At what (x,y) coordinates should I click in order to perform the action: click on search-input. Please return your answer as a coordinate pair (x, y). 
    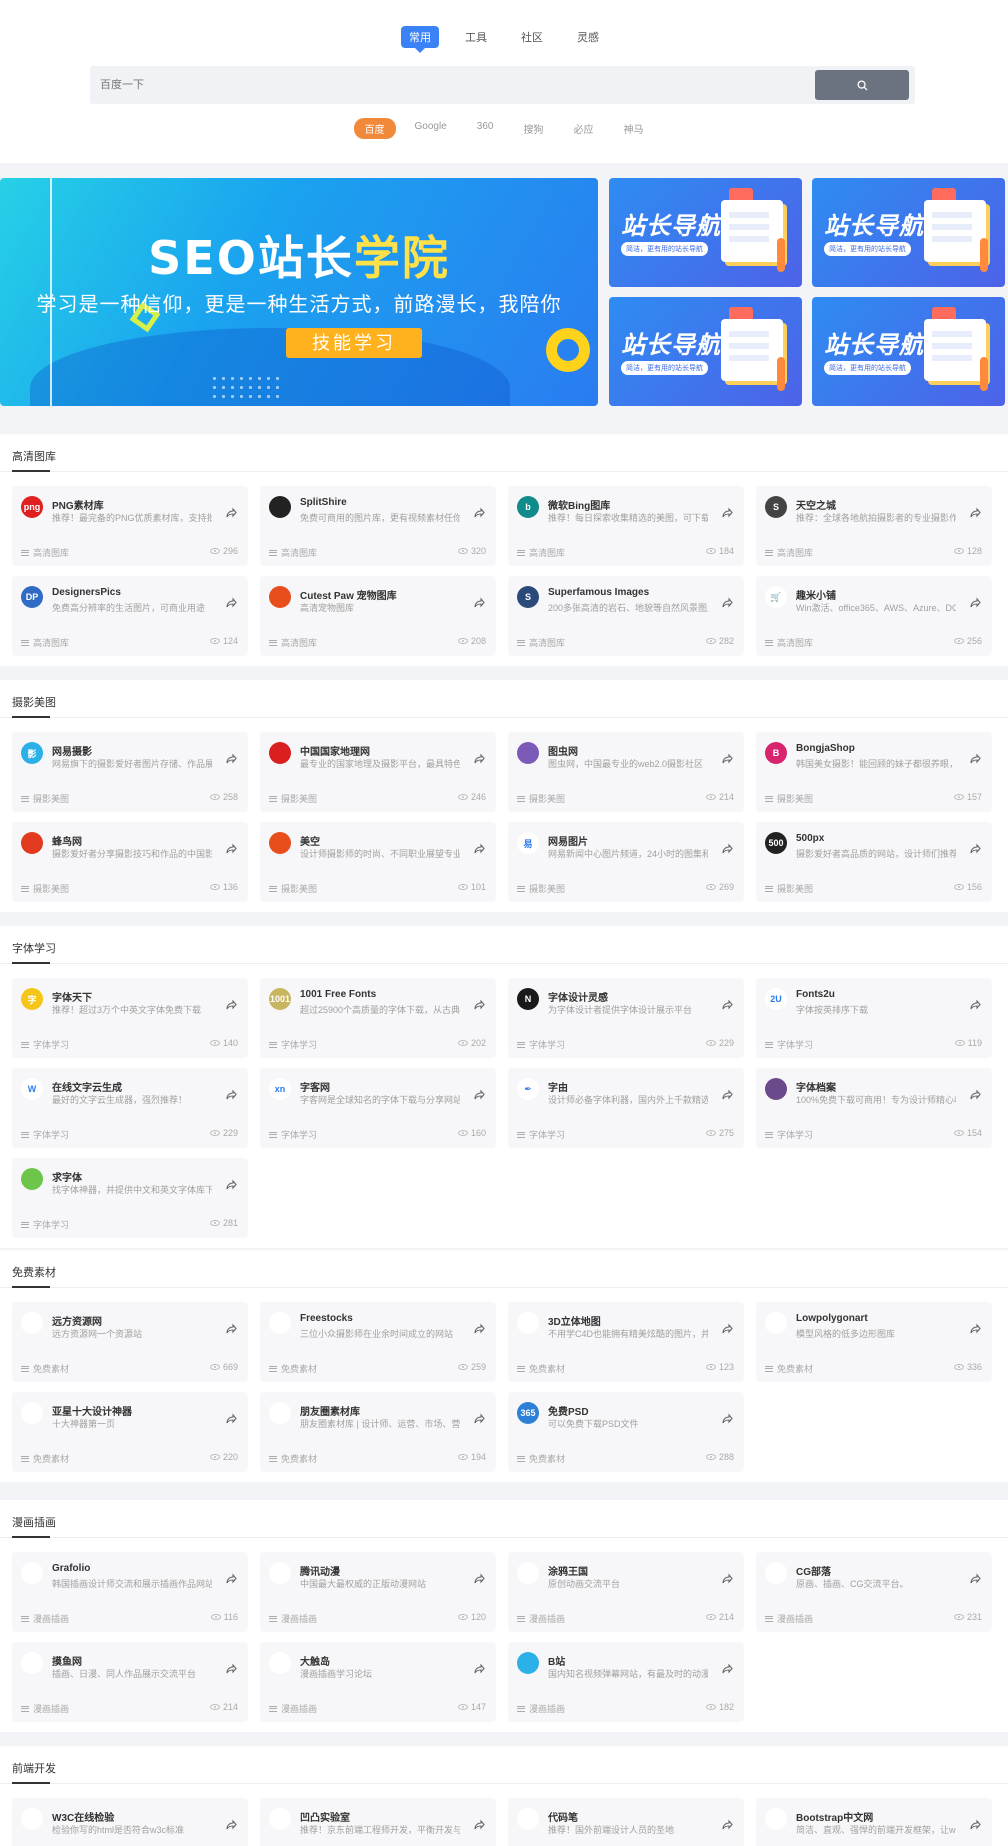
    Looking at the image, I should click on (452, 85).